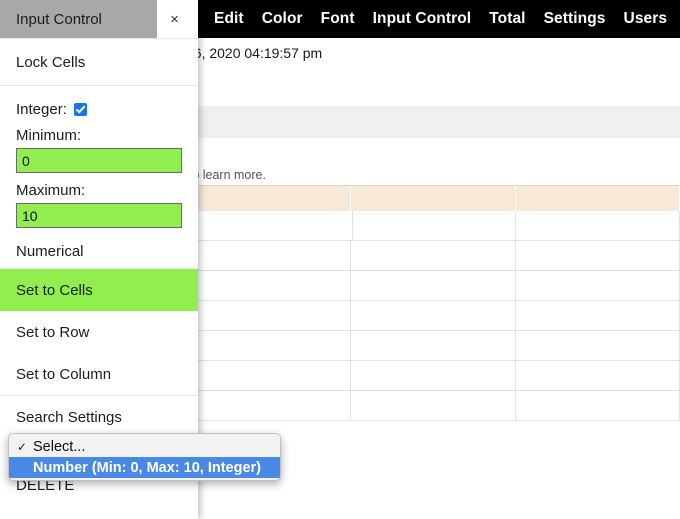  What do you see at coordinates (147, 467) in the screenshot?
I see `dropdown-option-label: Number (Min: 0, Max: 10, Integer)` at bounding box center [147, 467].